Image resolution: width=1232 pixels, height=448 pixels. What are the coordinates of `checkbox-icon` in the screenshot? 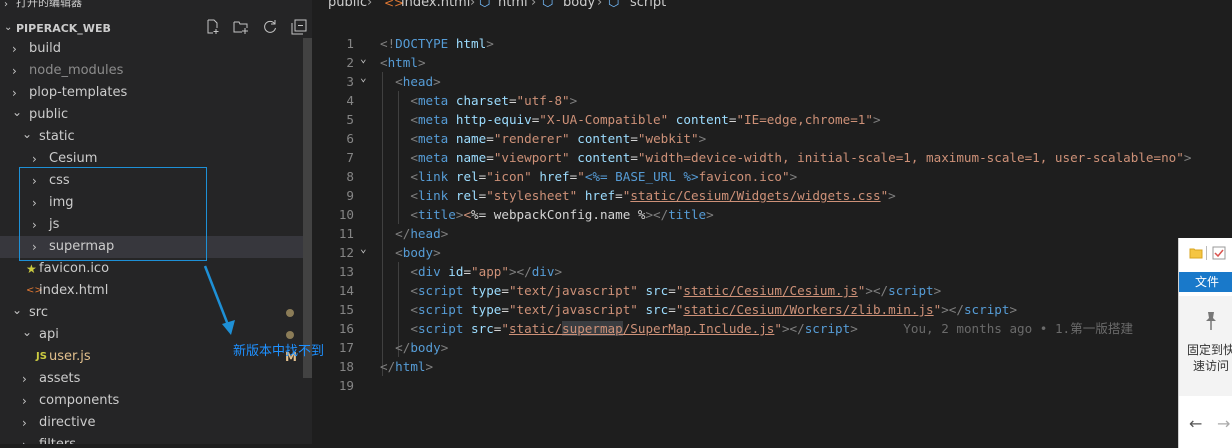 It's located at (1219, 253).